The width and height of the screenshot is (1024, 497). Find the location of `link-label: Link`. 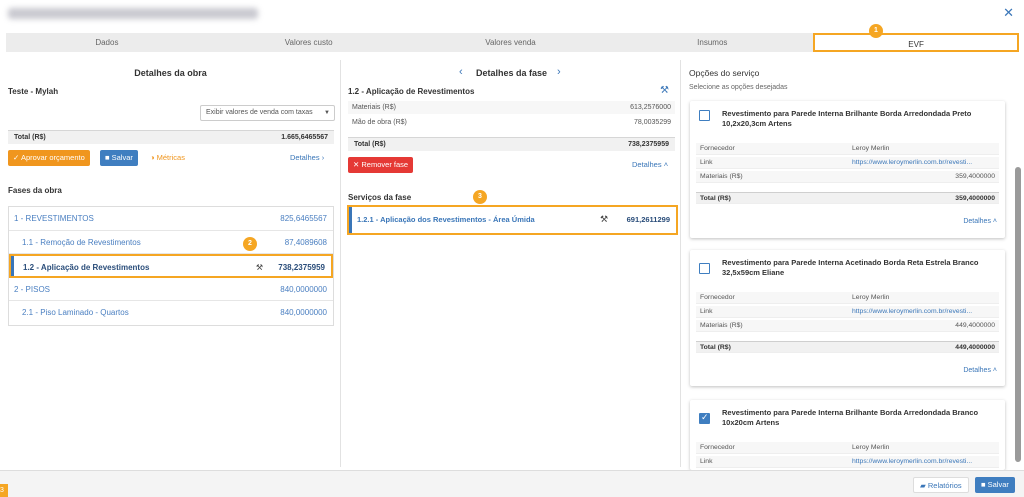

link-label: Link is located at coordinates (706, 162).